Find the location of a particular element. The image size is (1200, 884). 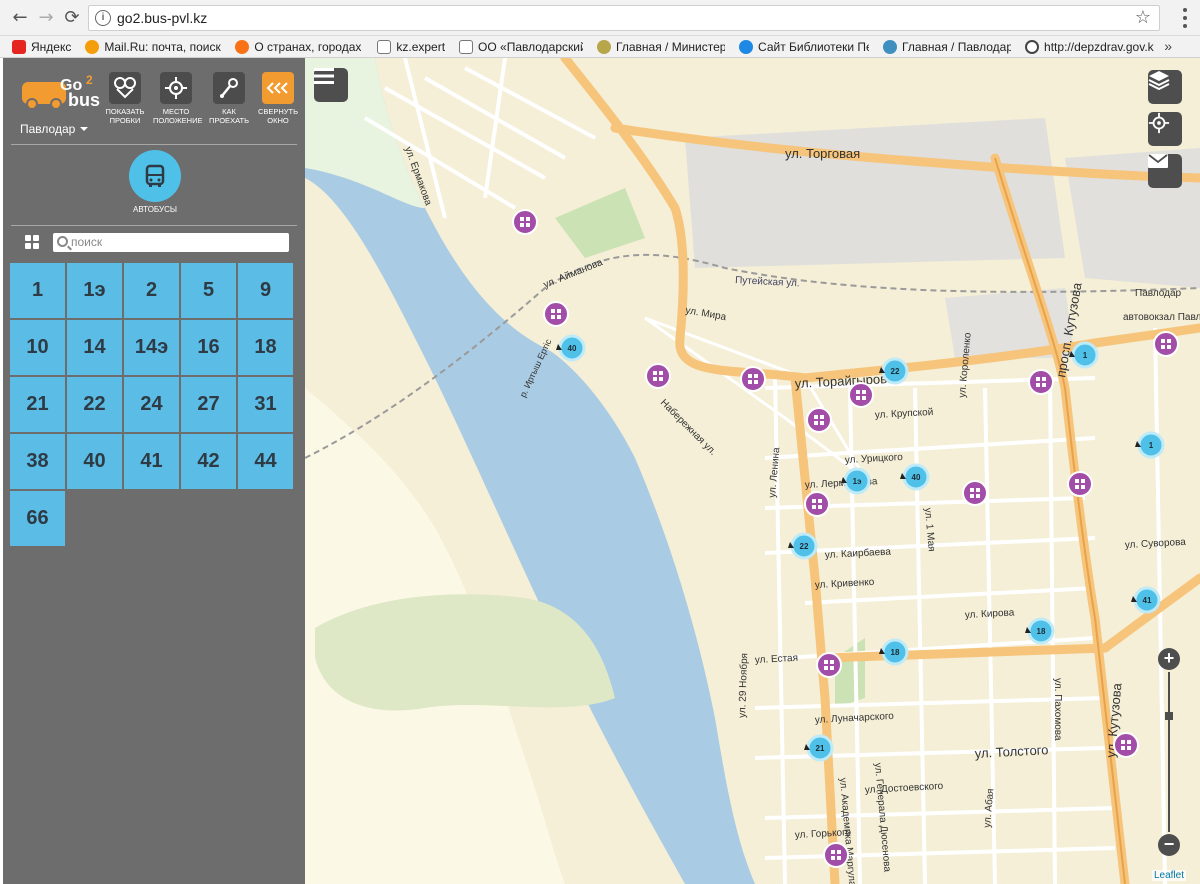

bus-stop-route: 18 is located at coordinates (1041, 631).